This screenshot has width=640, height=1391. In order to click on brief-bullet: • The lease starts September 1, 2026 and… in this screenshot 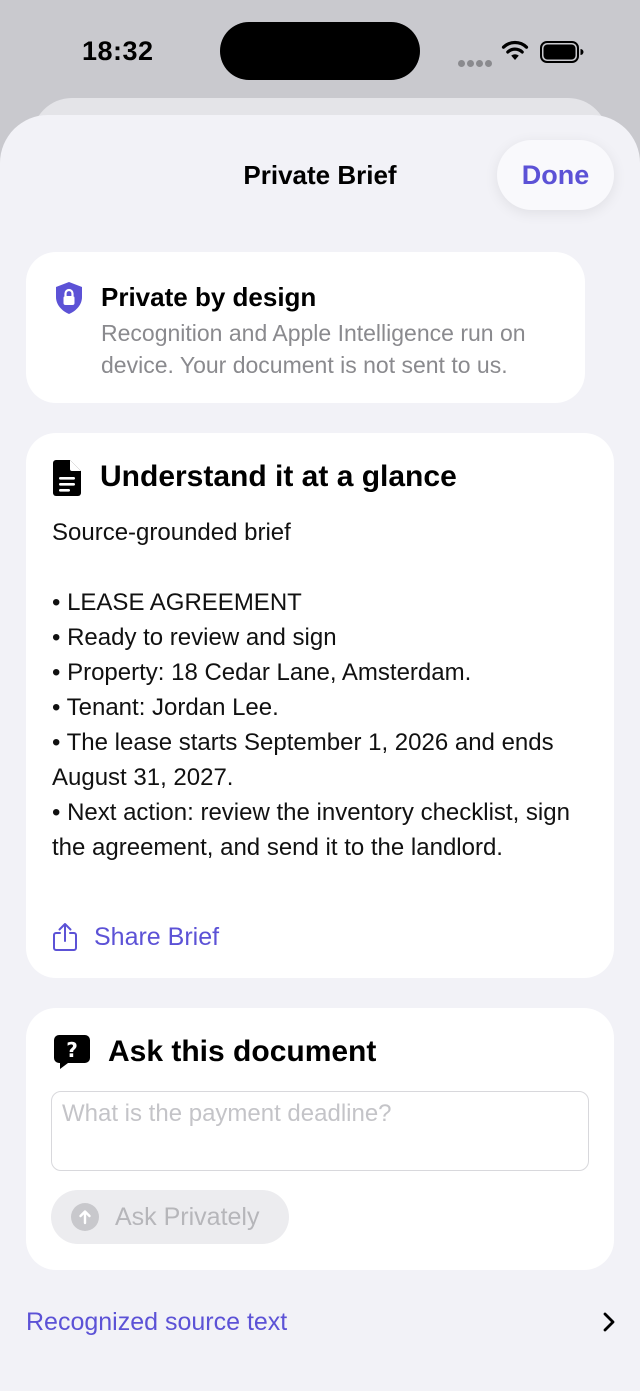, I will do `click(303, 760)`.